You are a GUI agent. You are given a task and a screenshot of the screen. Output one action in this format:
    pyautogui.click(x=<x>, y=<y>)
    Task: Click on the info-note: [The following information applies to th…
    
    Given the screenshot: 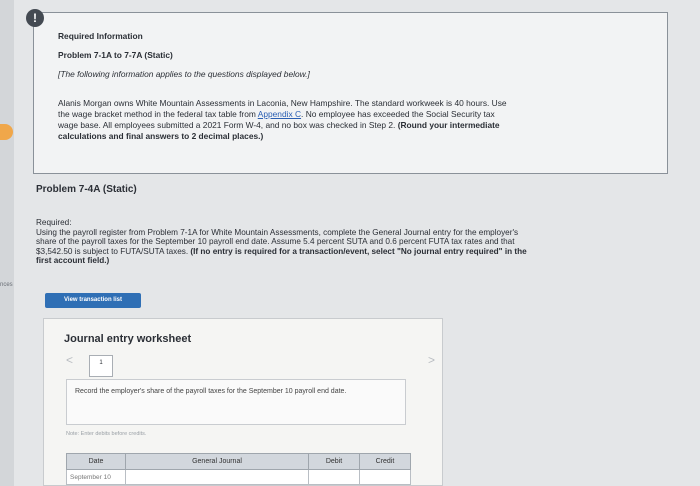 What is the action you would take?
    pyautogui.click(x=184, y=74)
    